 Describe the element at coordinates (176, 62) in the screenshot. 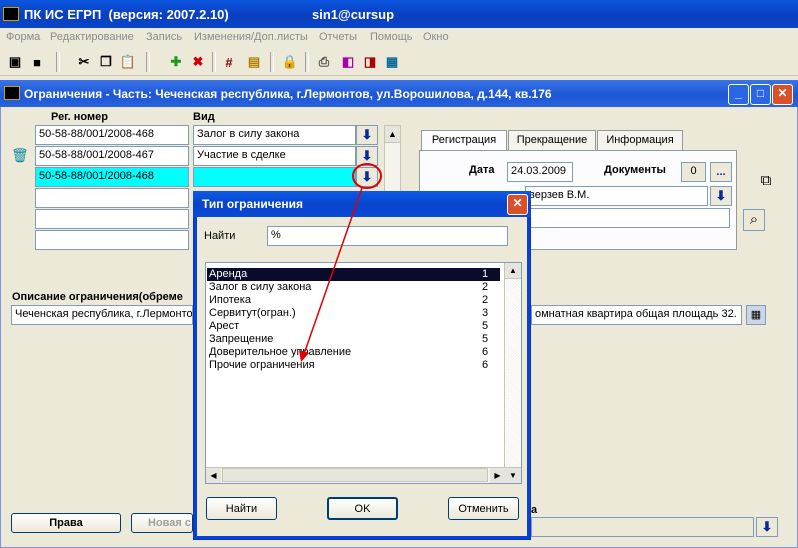

I see `add-icon: ✚` at that location.